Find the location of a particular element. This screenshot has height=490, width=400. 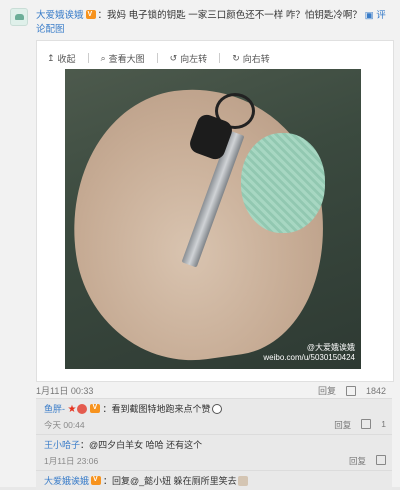

comment-text: ：看到截图特地跑来点个赞 is located at coordinates (156, 409).